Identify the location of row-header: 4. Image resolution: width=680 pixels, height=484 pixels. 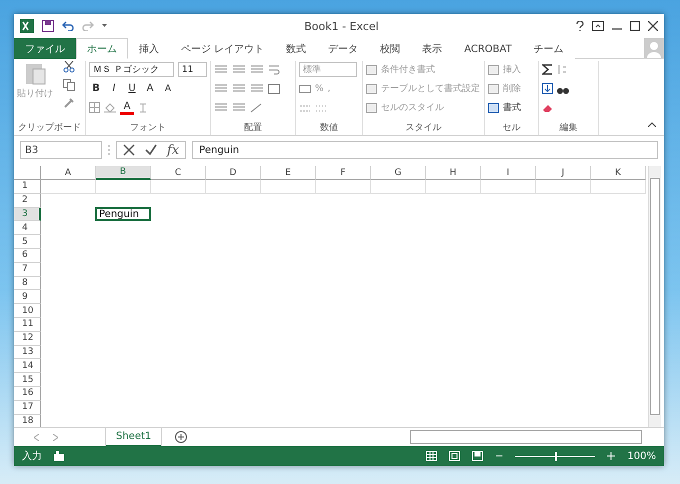
(27, 228).